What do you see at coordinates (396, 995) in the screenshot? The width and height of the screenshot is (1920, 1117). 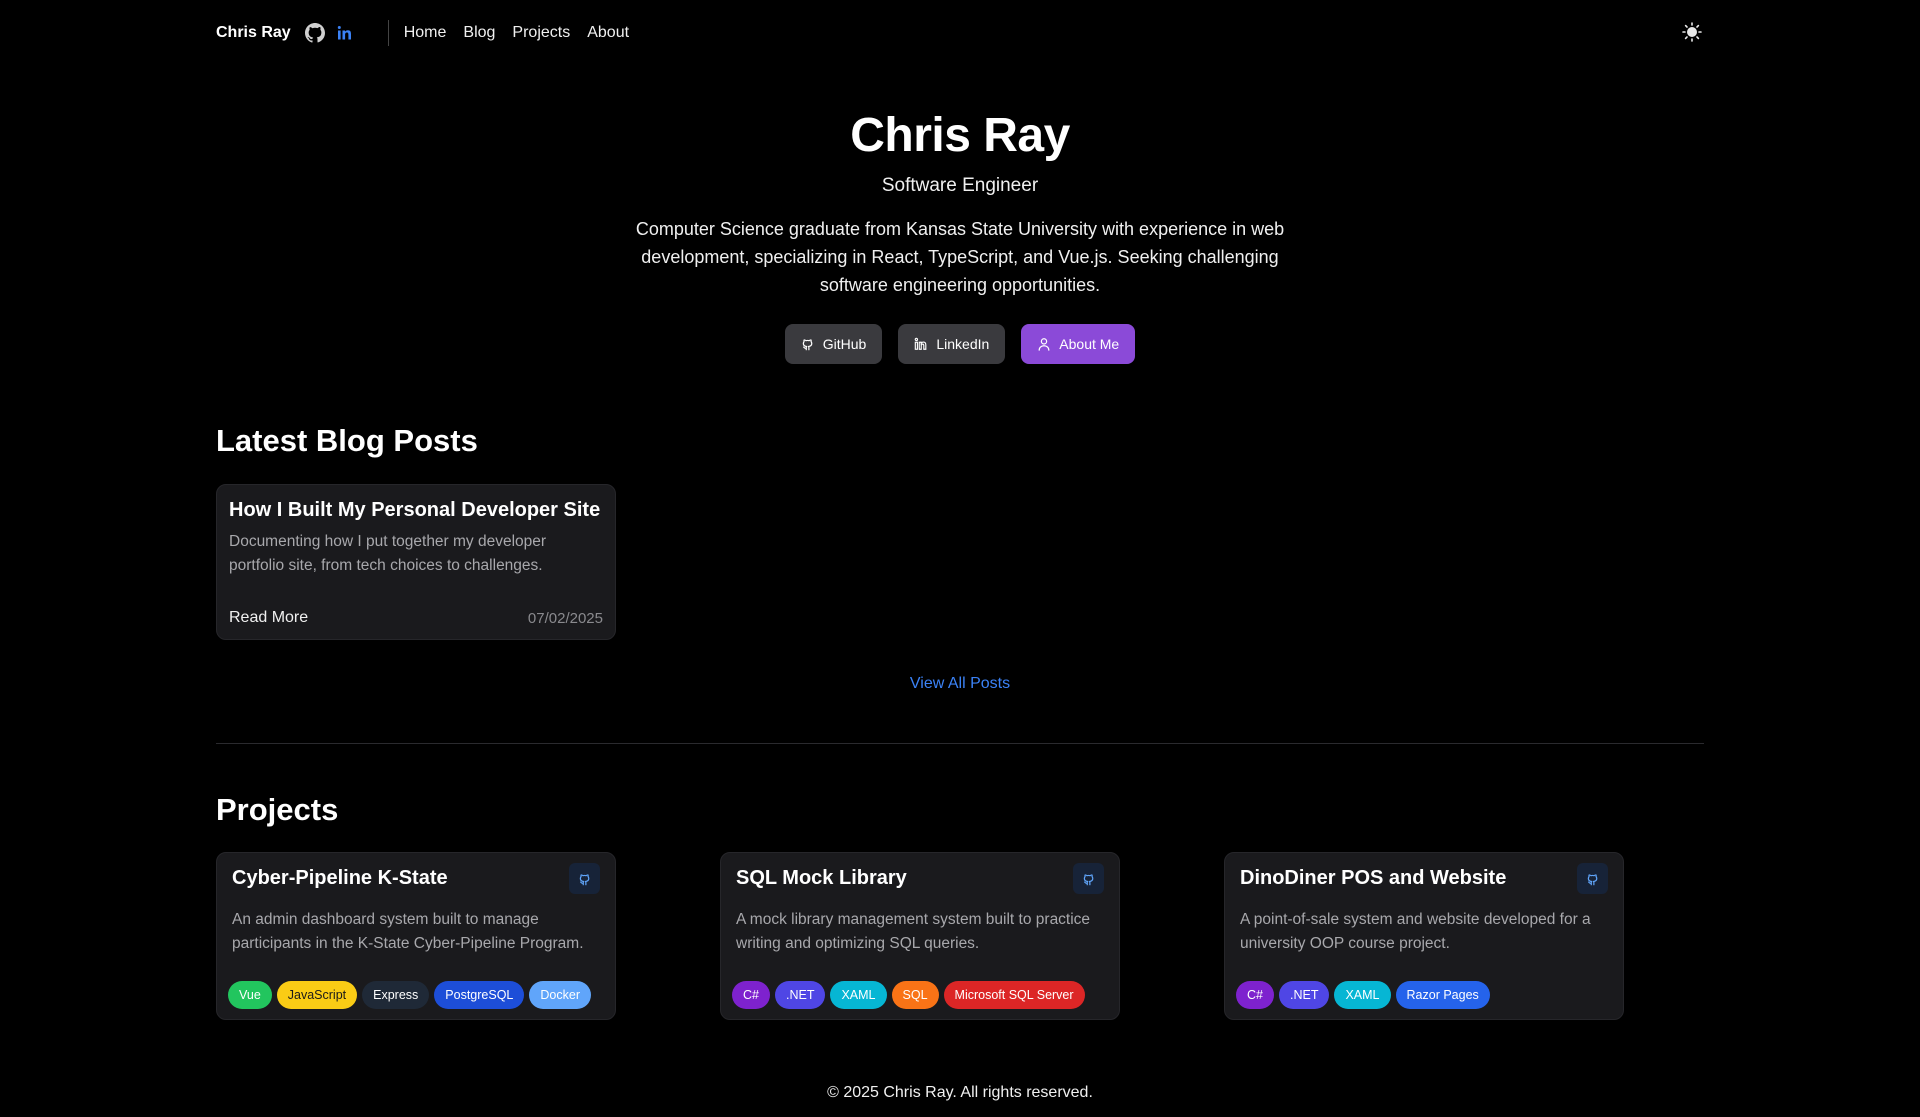 I see `tech-tag: Express` at bounding box center [396, 995].